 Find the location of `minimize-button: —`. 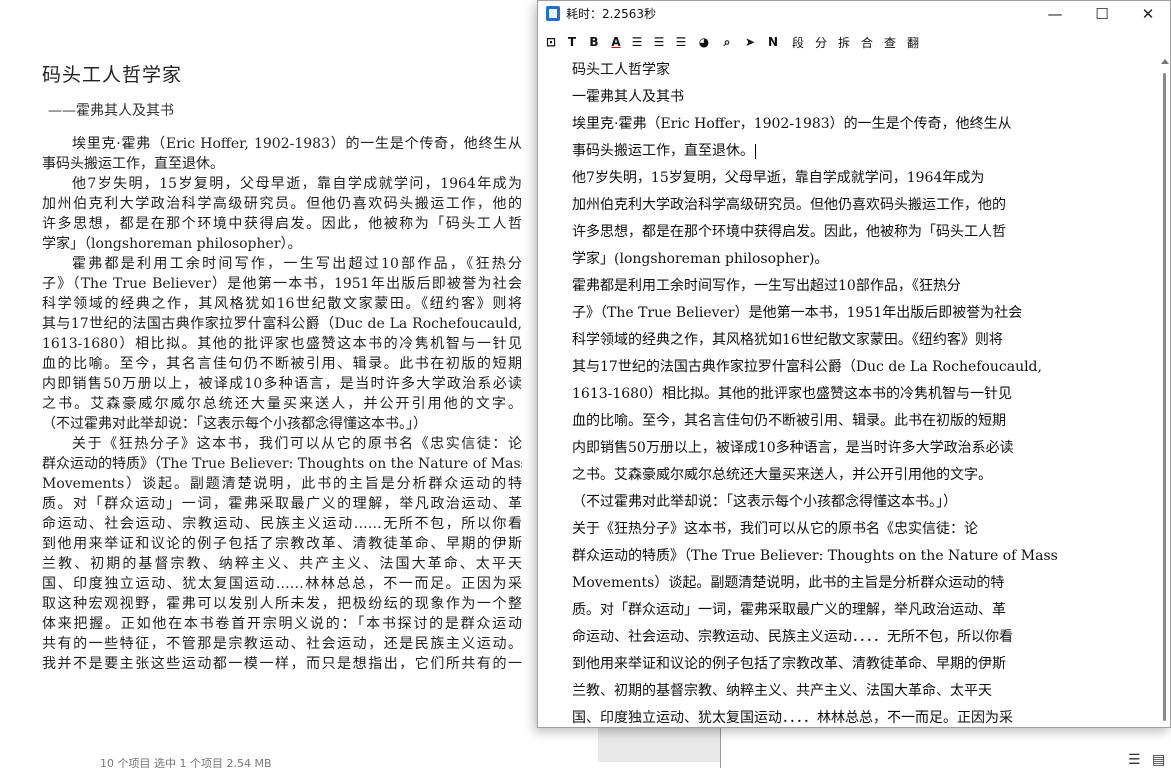

minimize-button: — is located at coordinates (1055, 14).